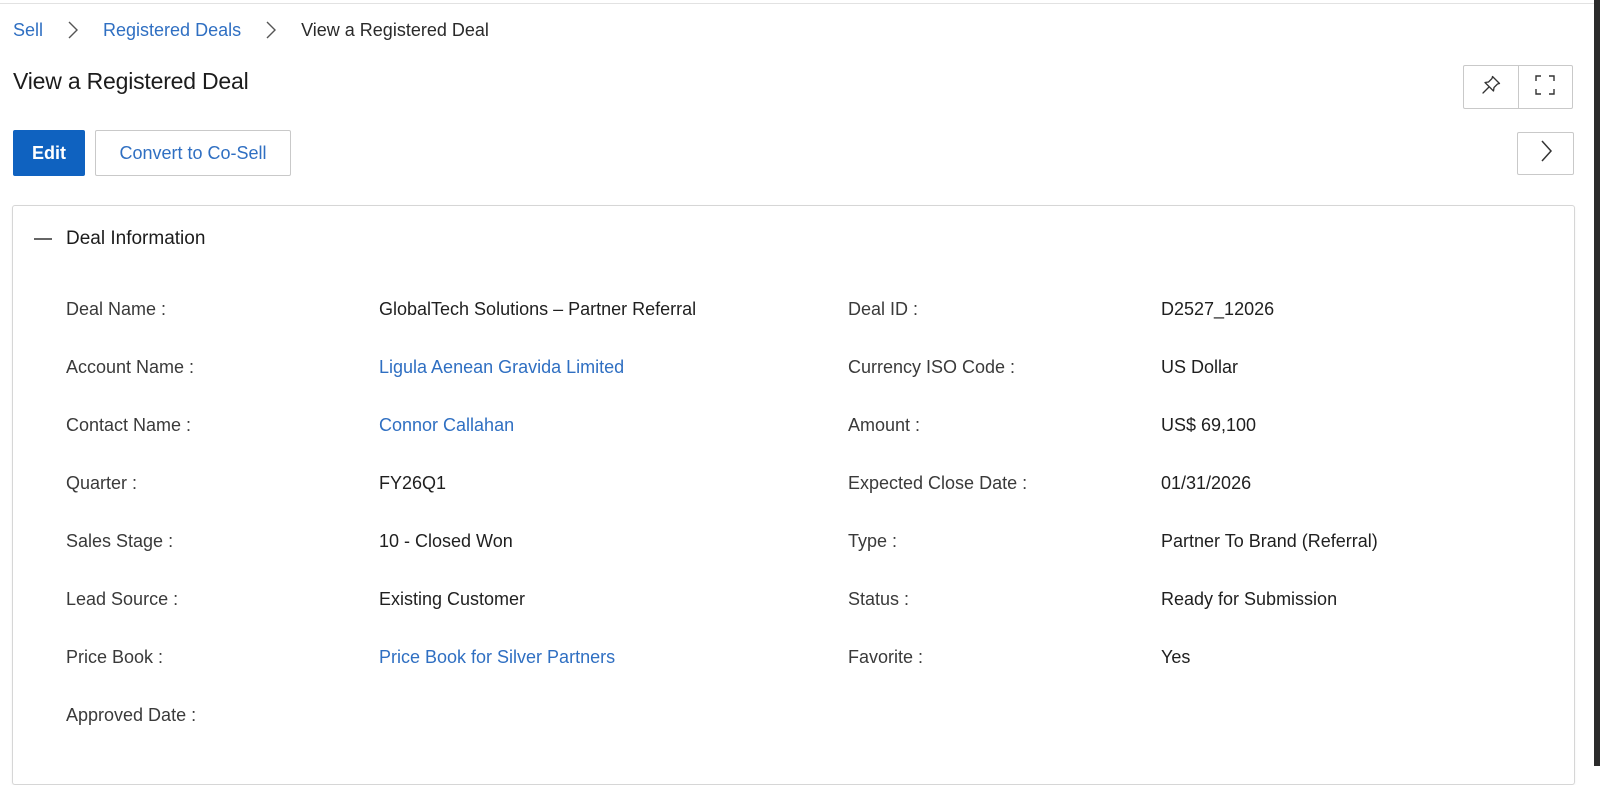  Describe the element at coordinates (1209, 425) in the screenshot. I see `amount-value: US$ 69,100` at that location.